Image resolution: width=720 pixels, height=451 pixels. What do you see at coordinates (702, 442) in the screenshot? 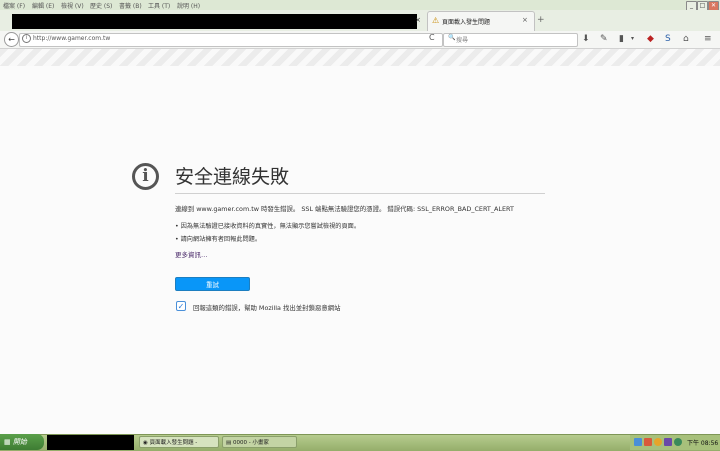
I see `clock: 下午 08:56` at bounding box center [702, 442].